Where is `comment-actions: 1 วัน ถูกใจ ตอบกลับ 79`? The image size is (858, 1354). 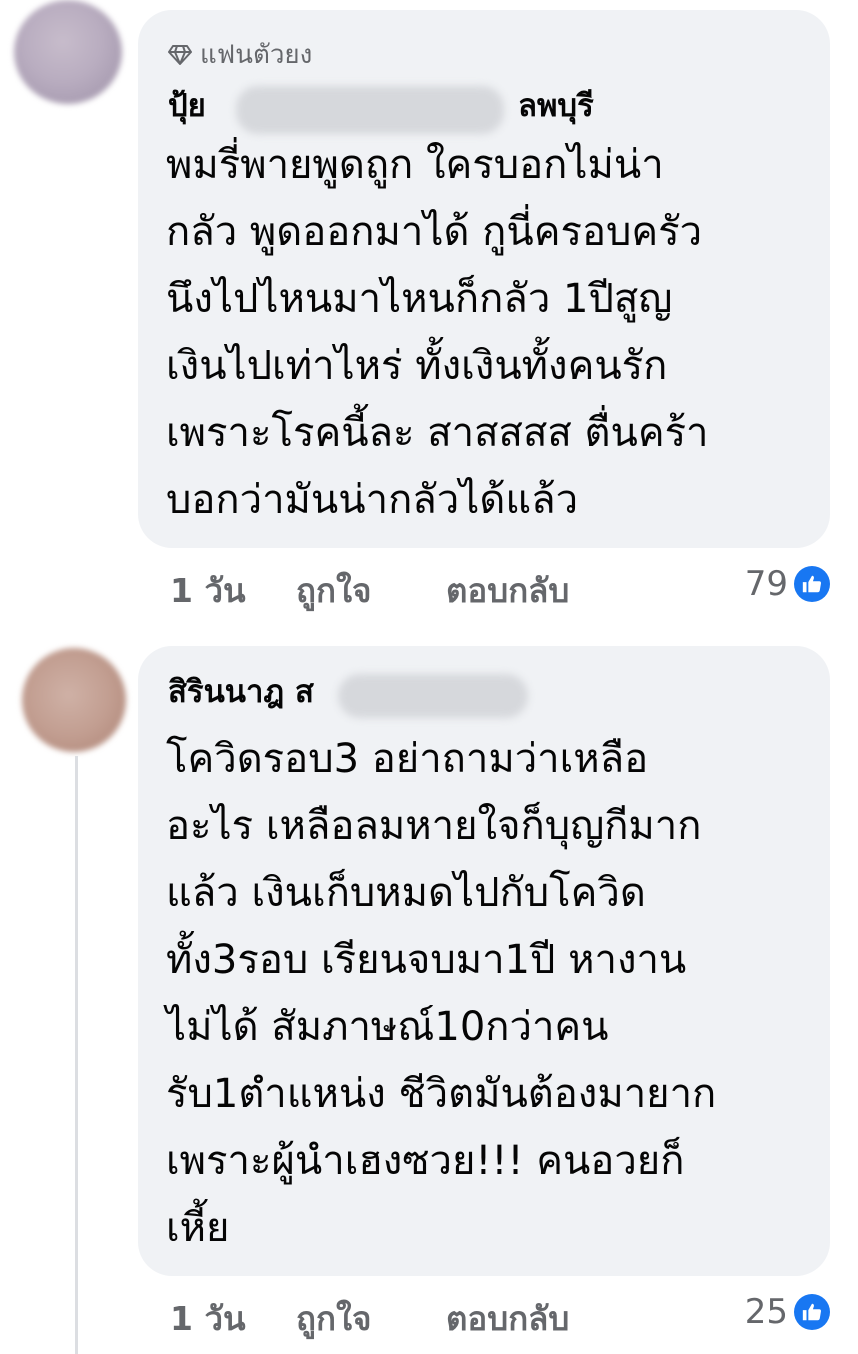 comment-actions: 1 วัน ถูกใจ ตอบกลับ 79 is located at coordinates (500, 589).